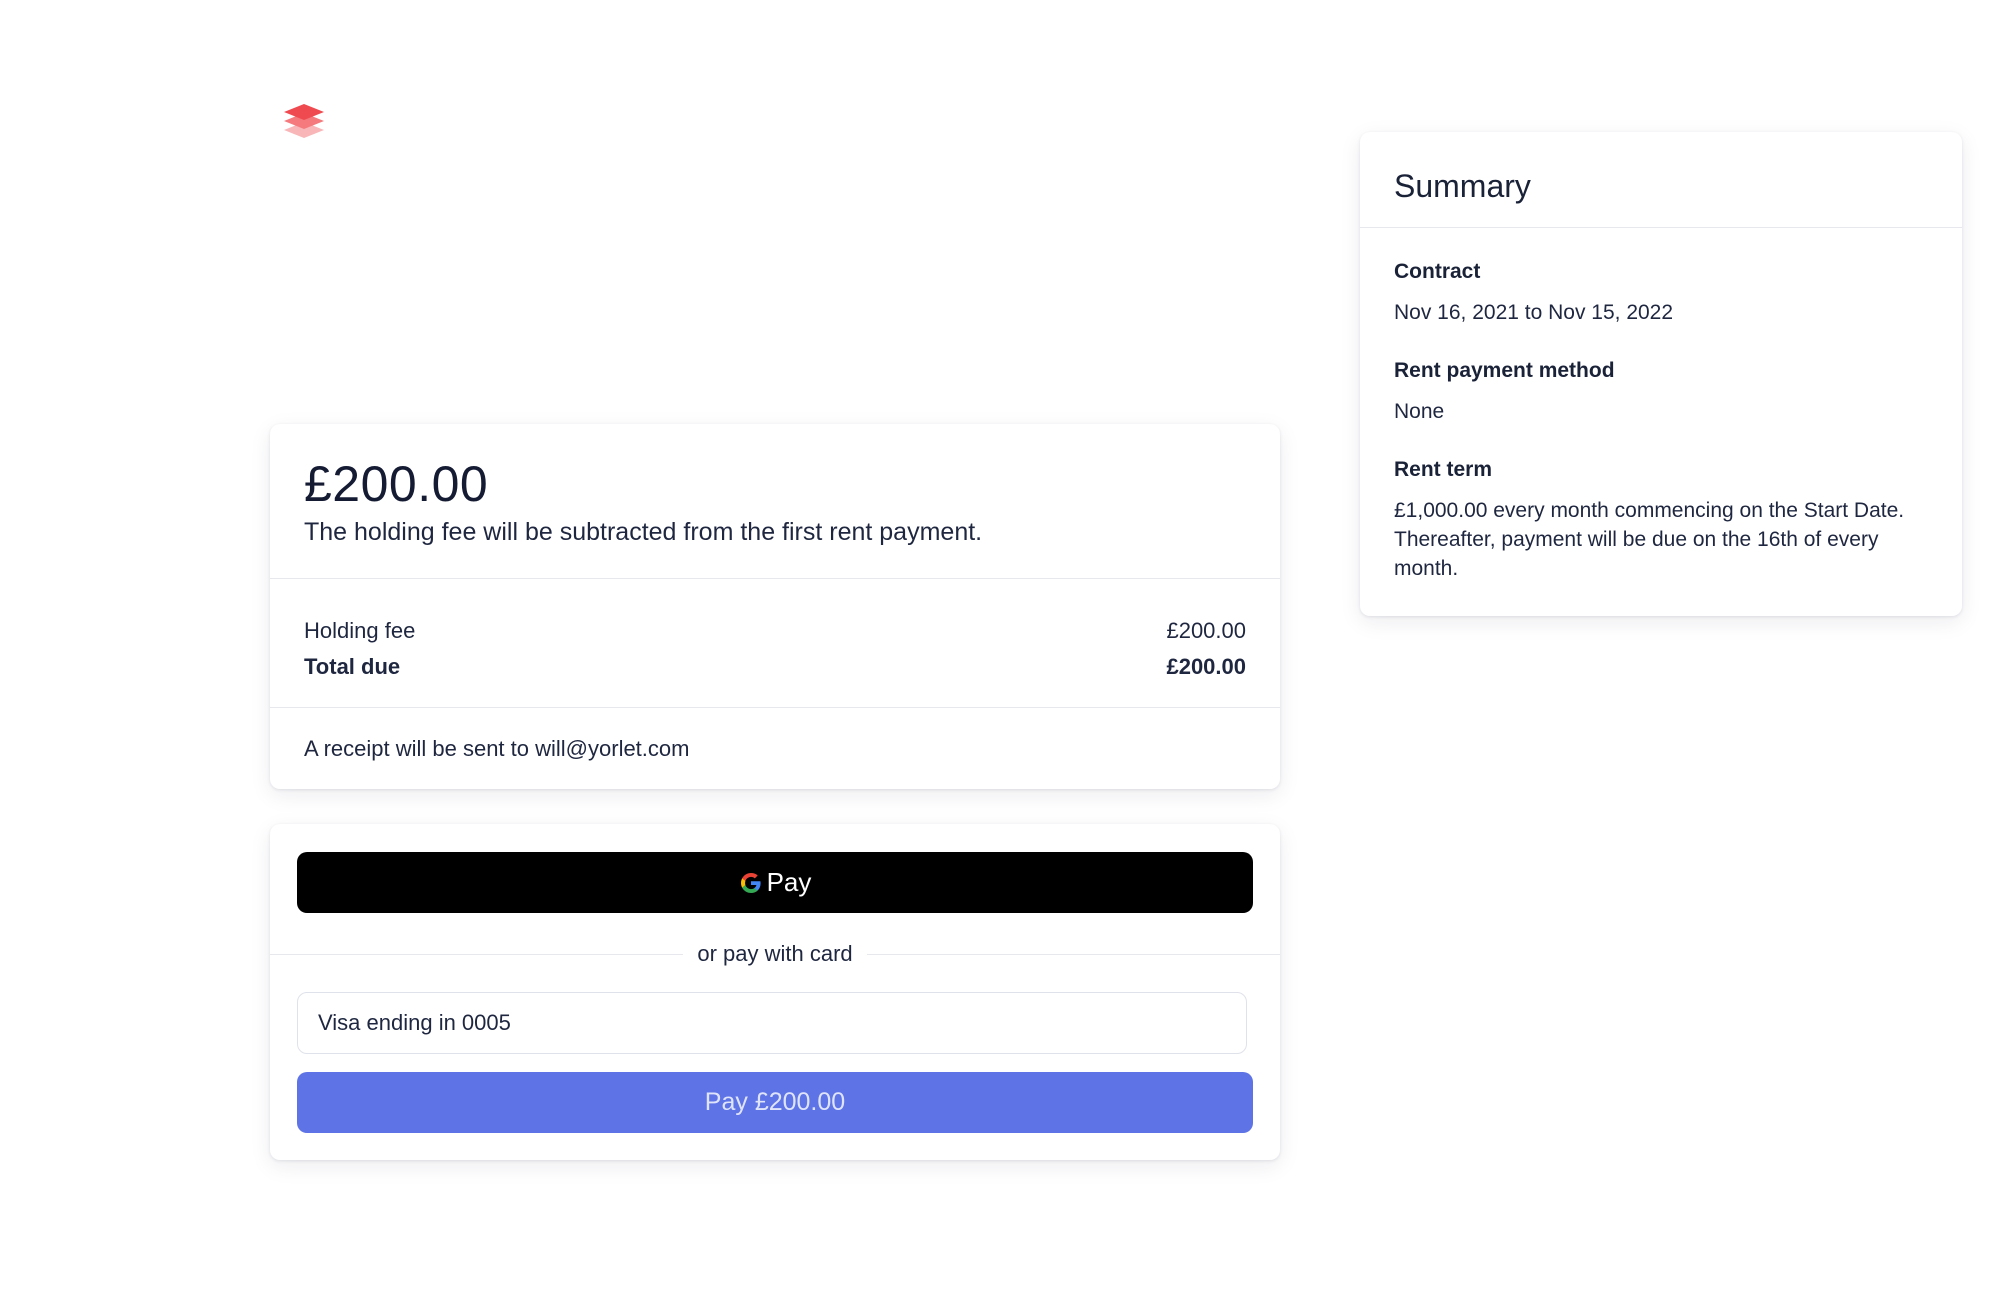 This screenshot has height=1311, width=2000. What do you see at coordinates (1437, 271) in the screenshot?
I see `contract-label: Contract` at bounding box center [1437, 271].